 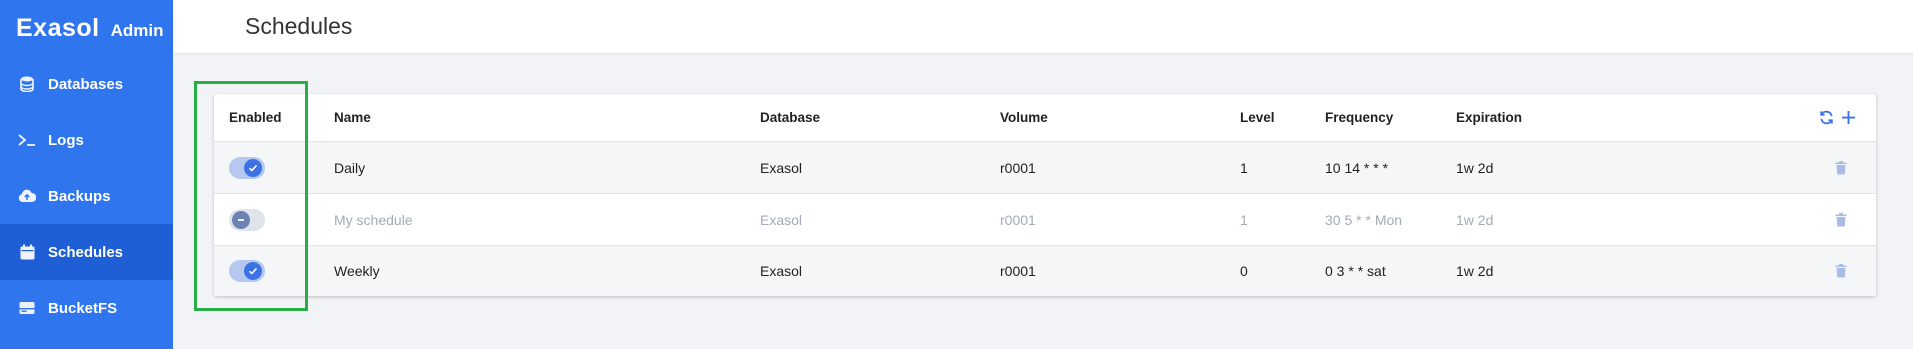 I want to click on schedule-level: 0, so click(x=1244, y=271).